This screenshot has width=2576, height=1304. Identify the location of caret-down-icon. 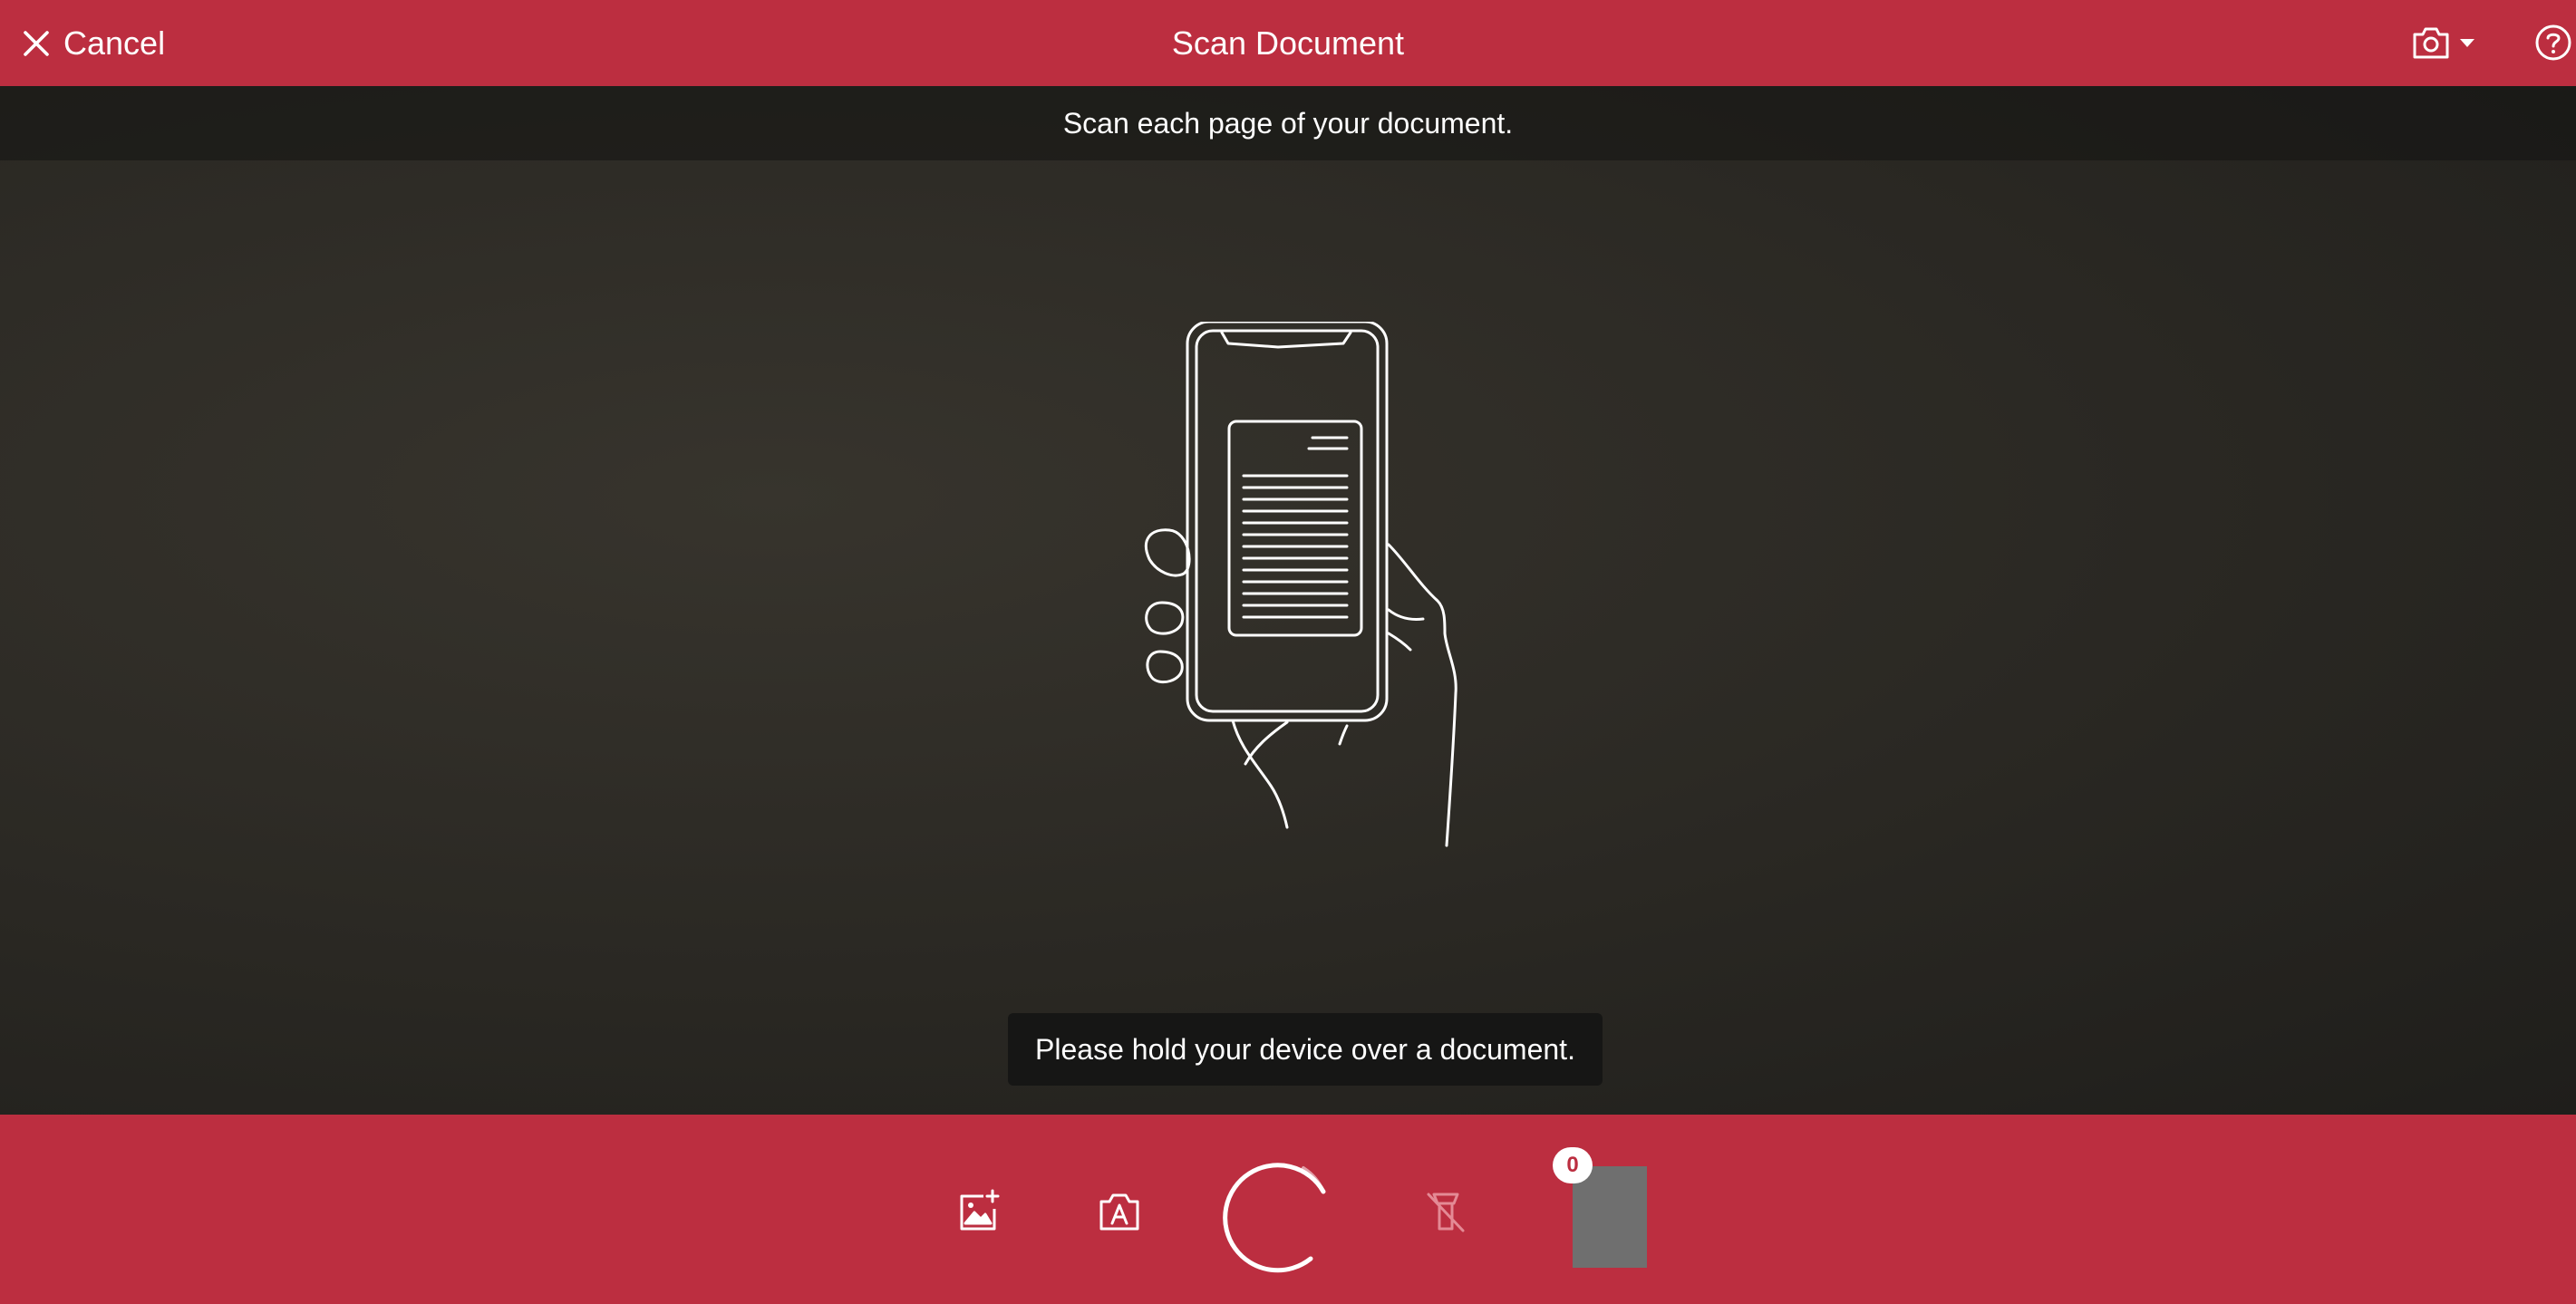
(2467, 43).